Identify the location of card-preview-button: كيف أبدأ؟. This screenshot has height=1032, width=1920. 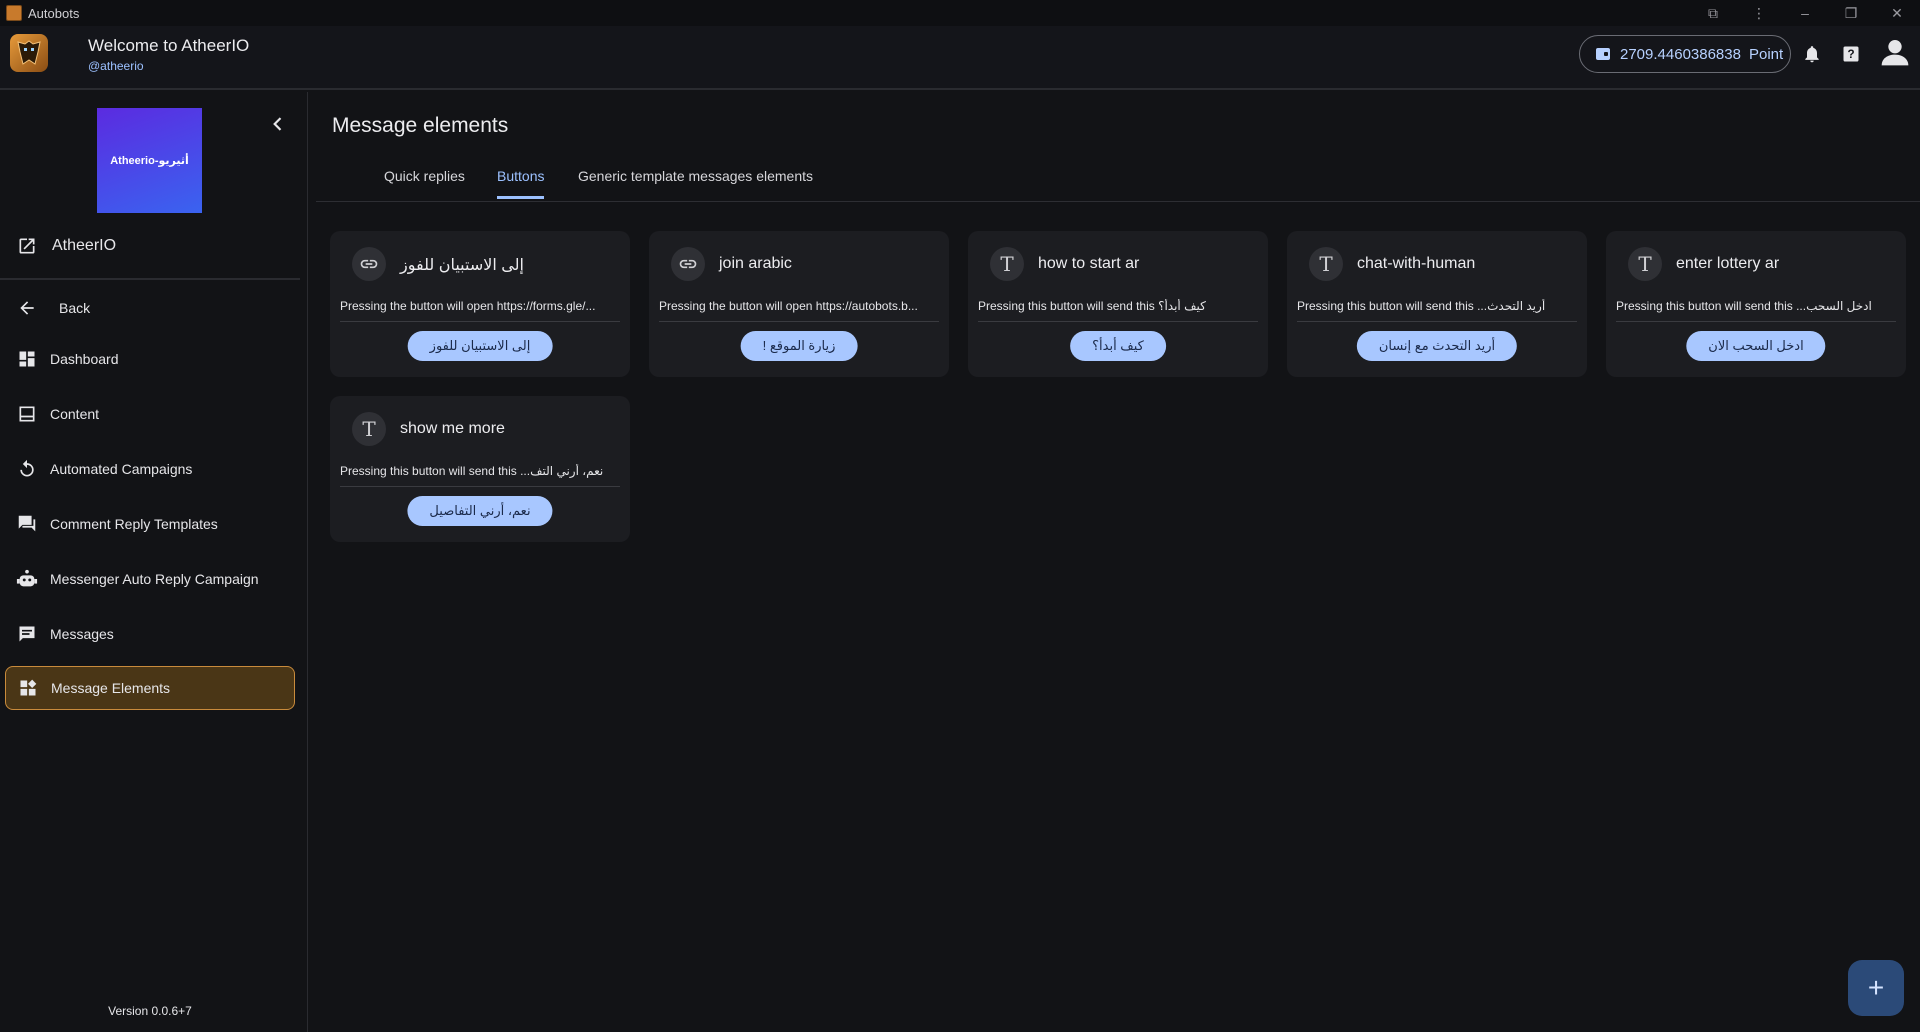
(1118, 346).